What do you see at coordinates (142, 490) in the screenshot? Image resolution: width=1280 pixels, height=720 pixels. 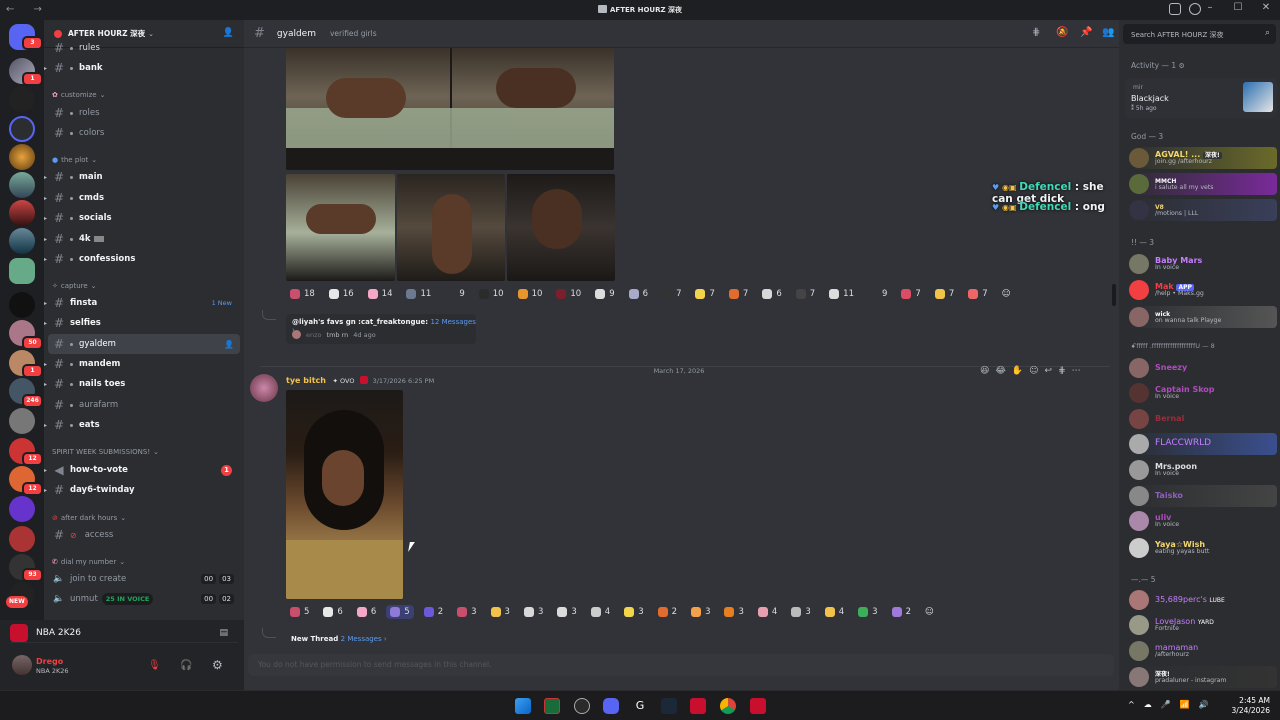 I see `channel-day6-twinday: ▸ # day6-twinday` at bounding box center [142, 490].